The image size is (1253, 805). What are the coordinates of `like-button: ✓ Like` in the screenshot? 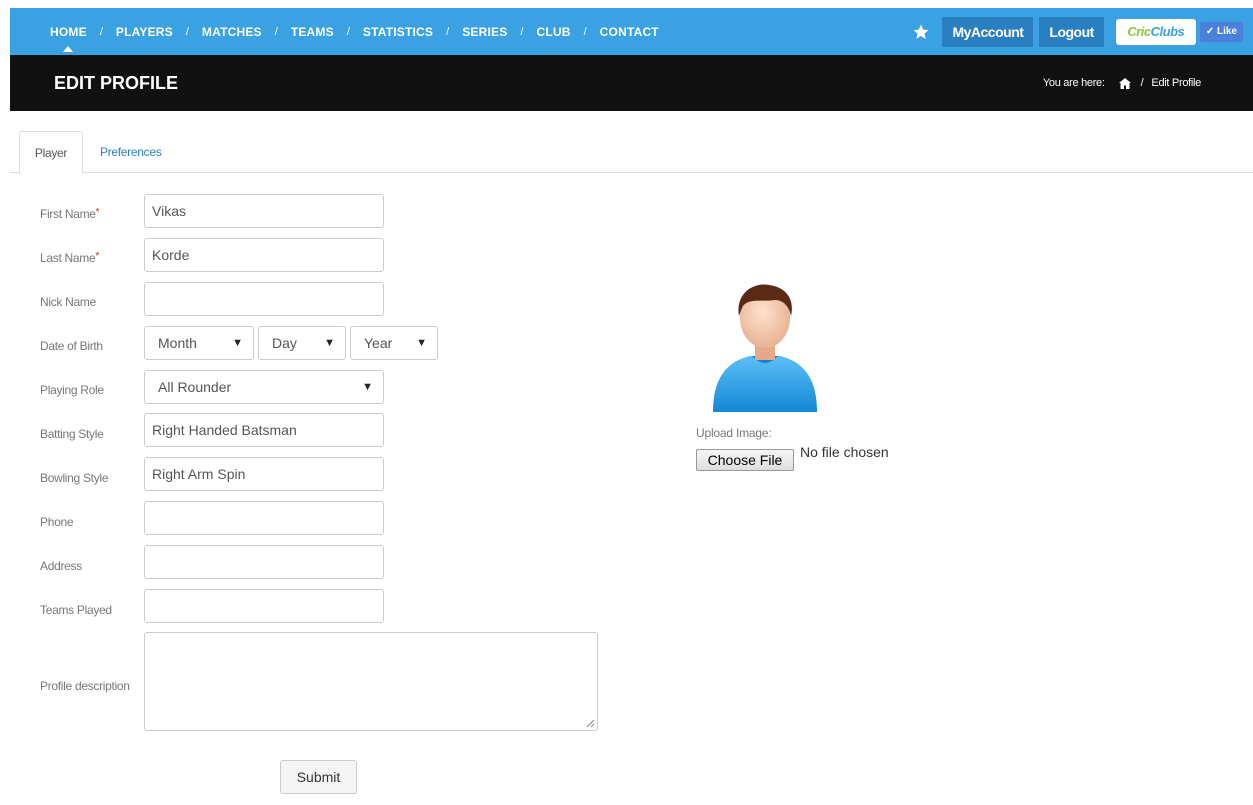 It's located at (1221, 31).